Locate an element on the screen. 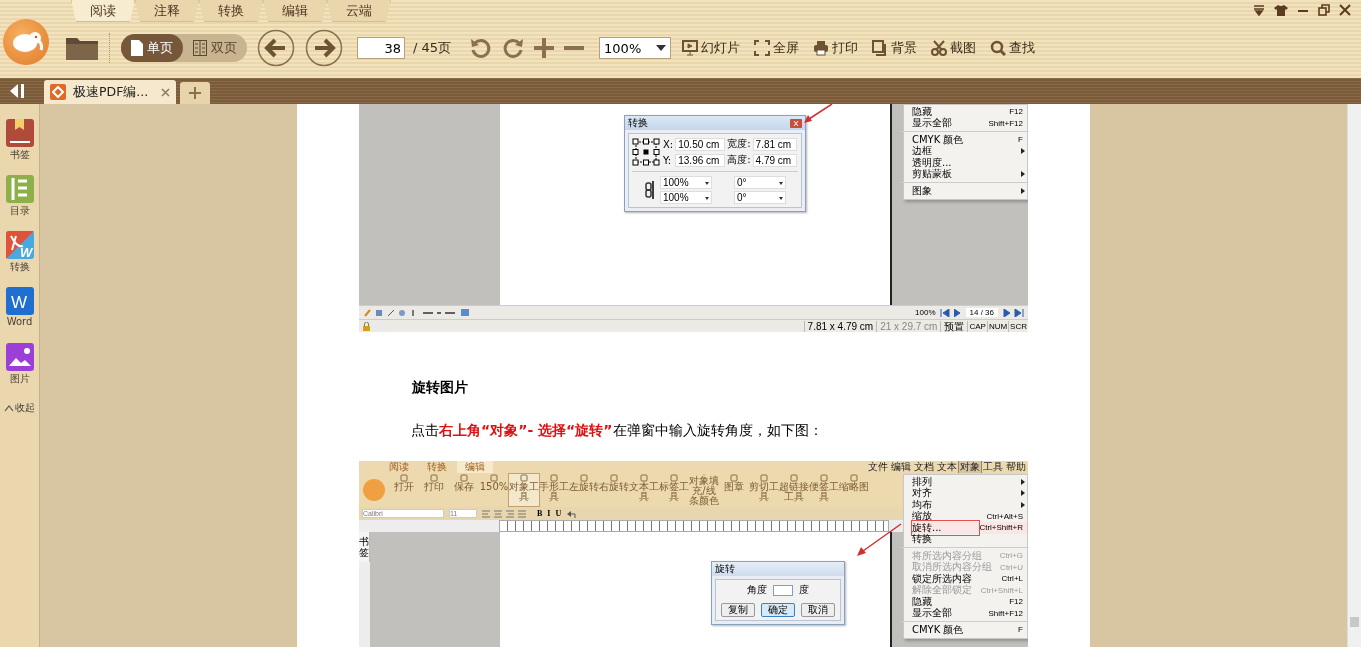 The image size is (1361, 647). height-field: 4.79 cm is located at coordinates (774, 160).